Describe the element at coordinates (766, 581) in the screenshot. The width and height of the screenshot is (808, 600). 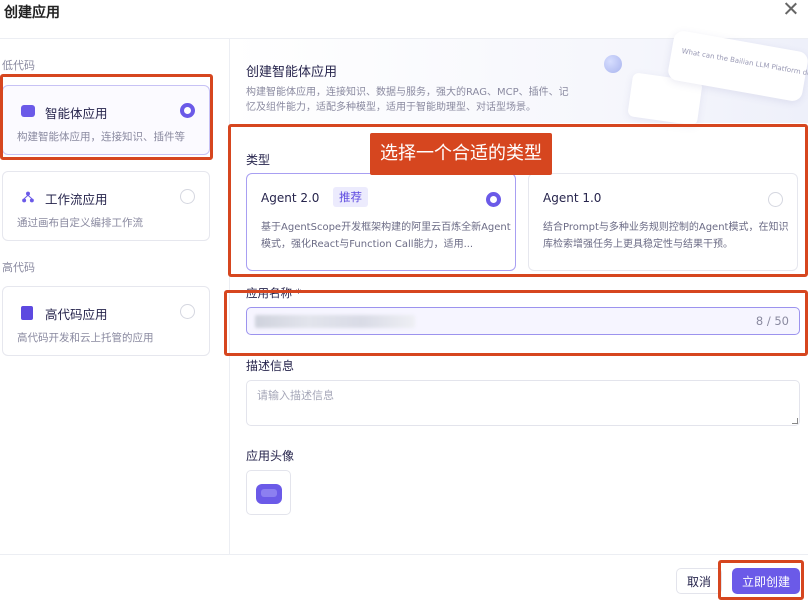
I see `create-now-button: 立即创建` at that location.